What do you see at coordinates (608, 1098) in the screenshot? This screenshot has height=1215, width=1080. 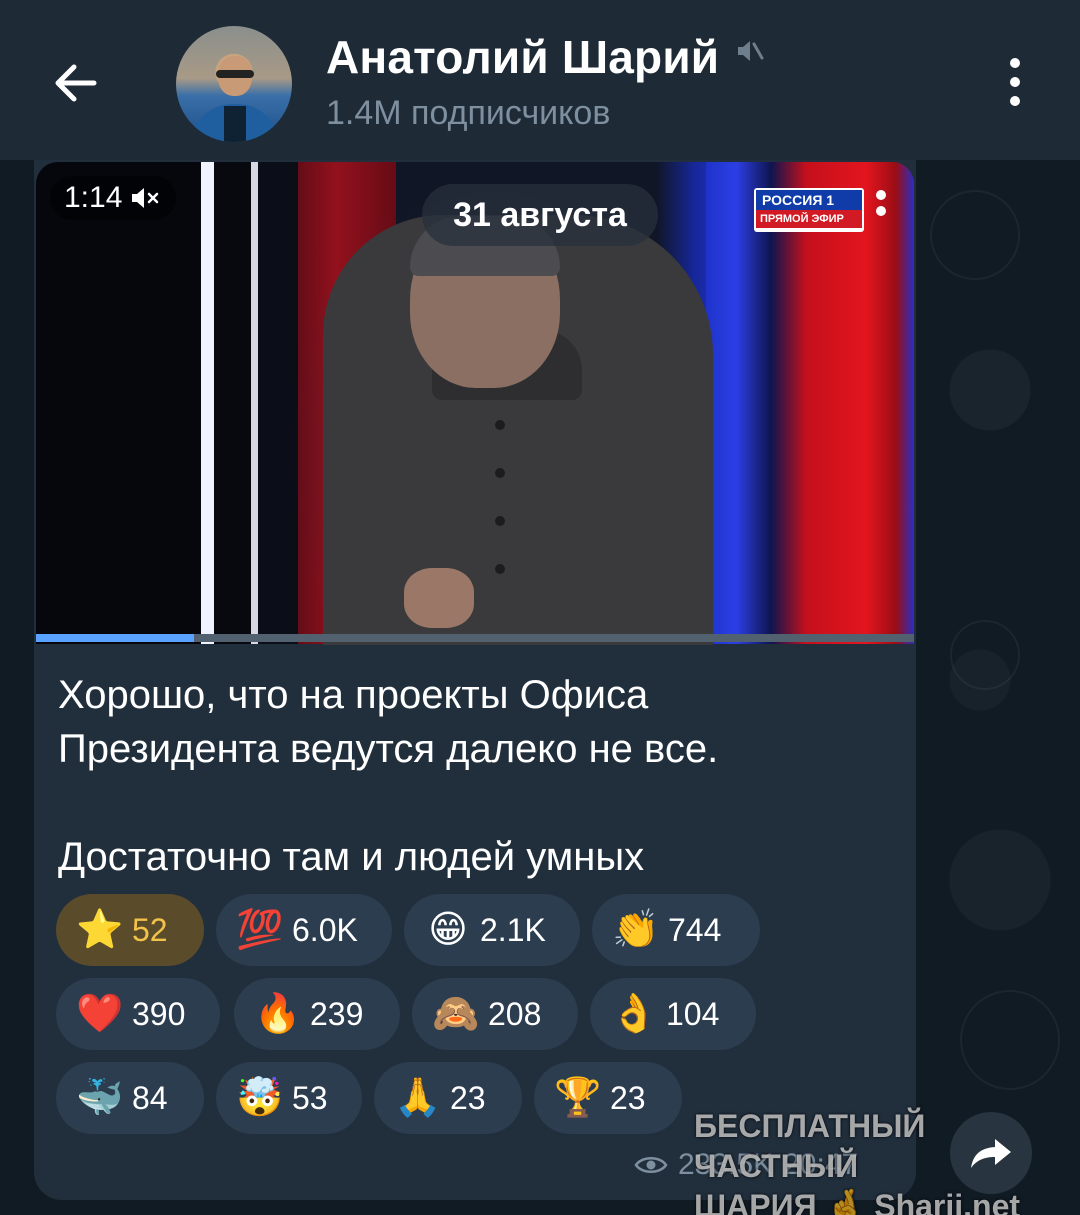 I see `reaction-trophy: 🏆 23` at bounding box center [608, 1098].